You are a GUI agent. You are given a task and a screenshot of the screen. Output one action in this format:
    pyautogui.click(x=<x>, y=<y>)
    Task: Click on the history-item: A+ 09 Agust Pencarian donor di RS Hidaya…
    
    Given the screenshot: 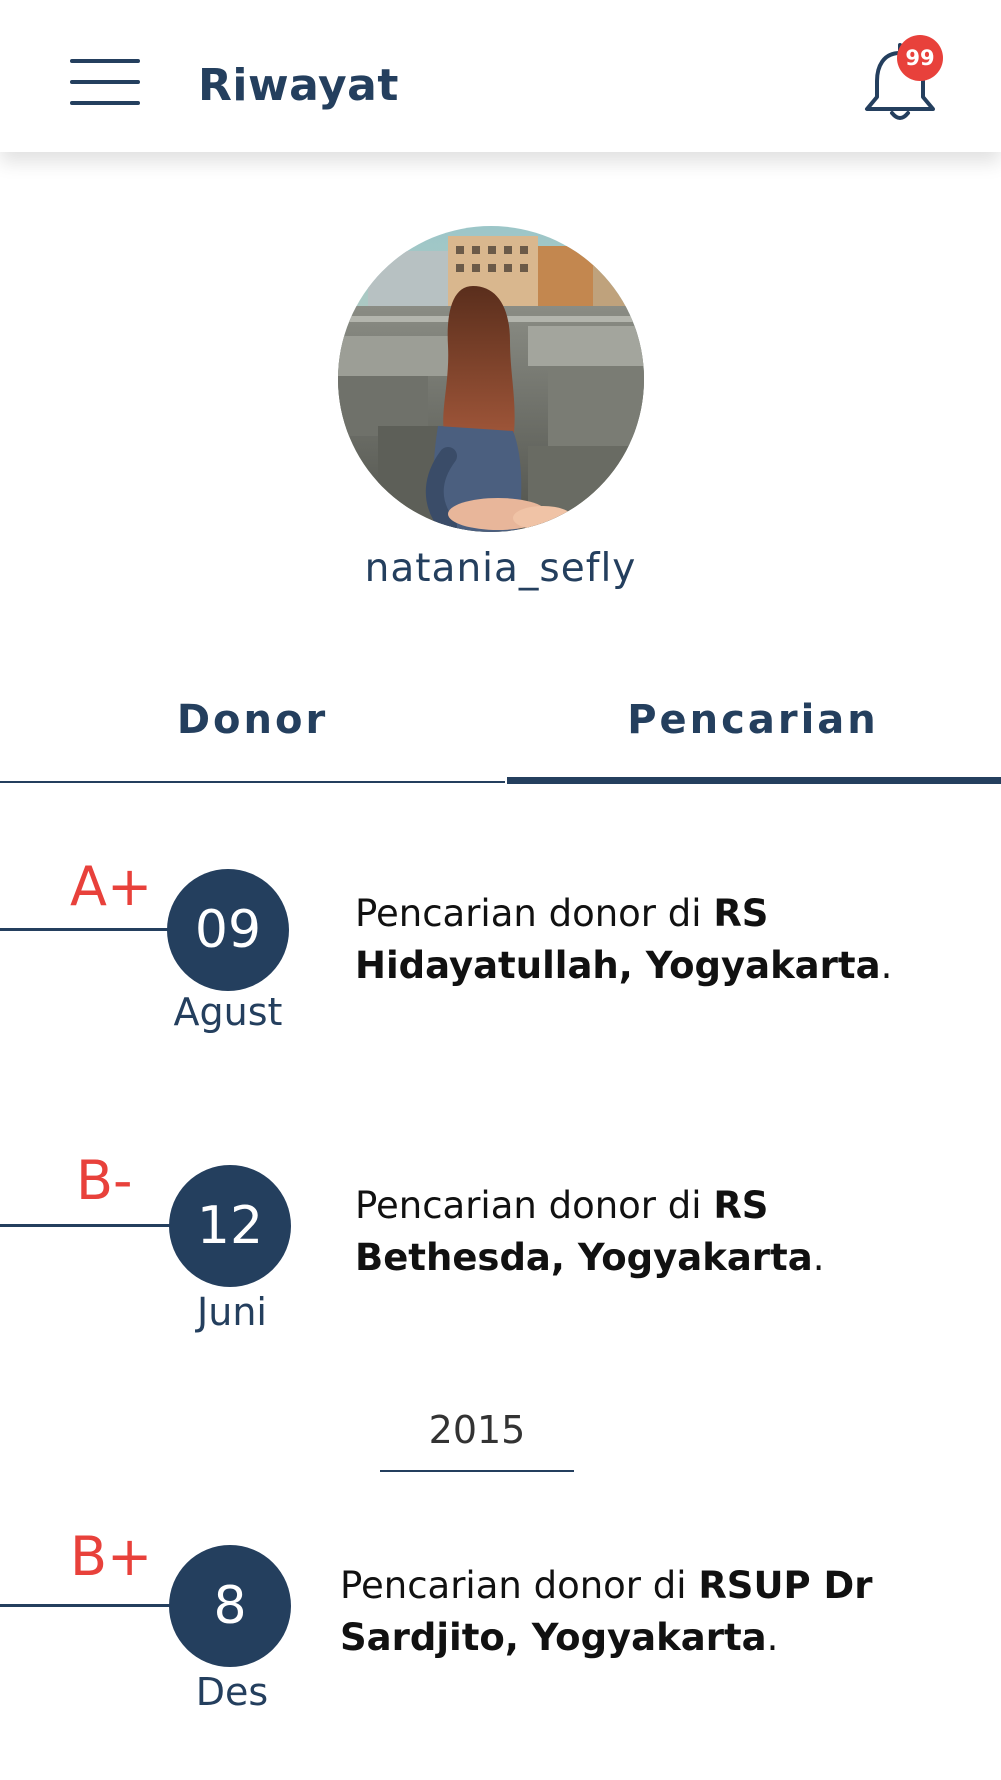 What is the action you would take?
    pyautogui.click(x=500, y=955)
    